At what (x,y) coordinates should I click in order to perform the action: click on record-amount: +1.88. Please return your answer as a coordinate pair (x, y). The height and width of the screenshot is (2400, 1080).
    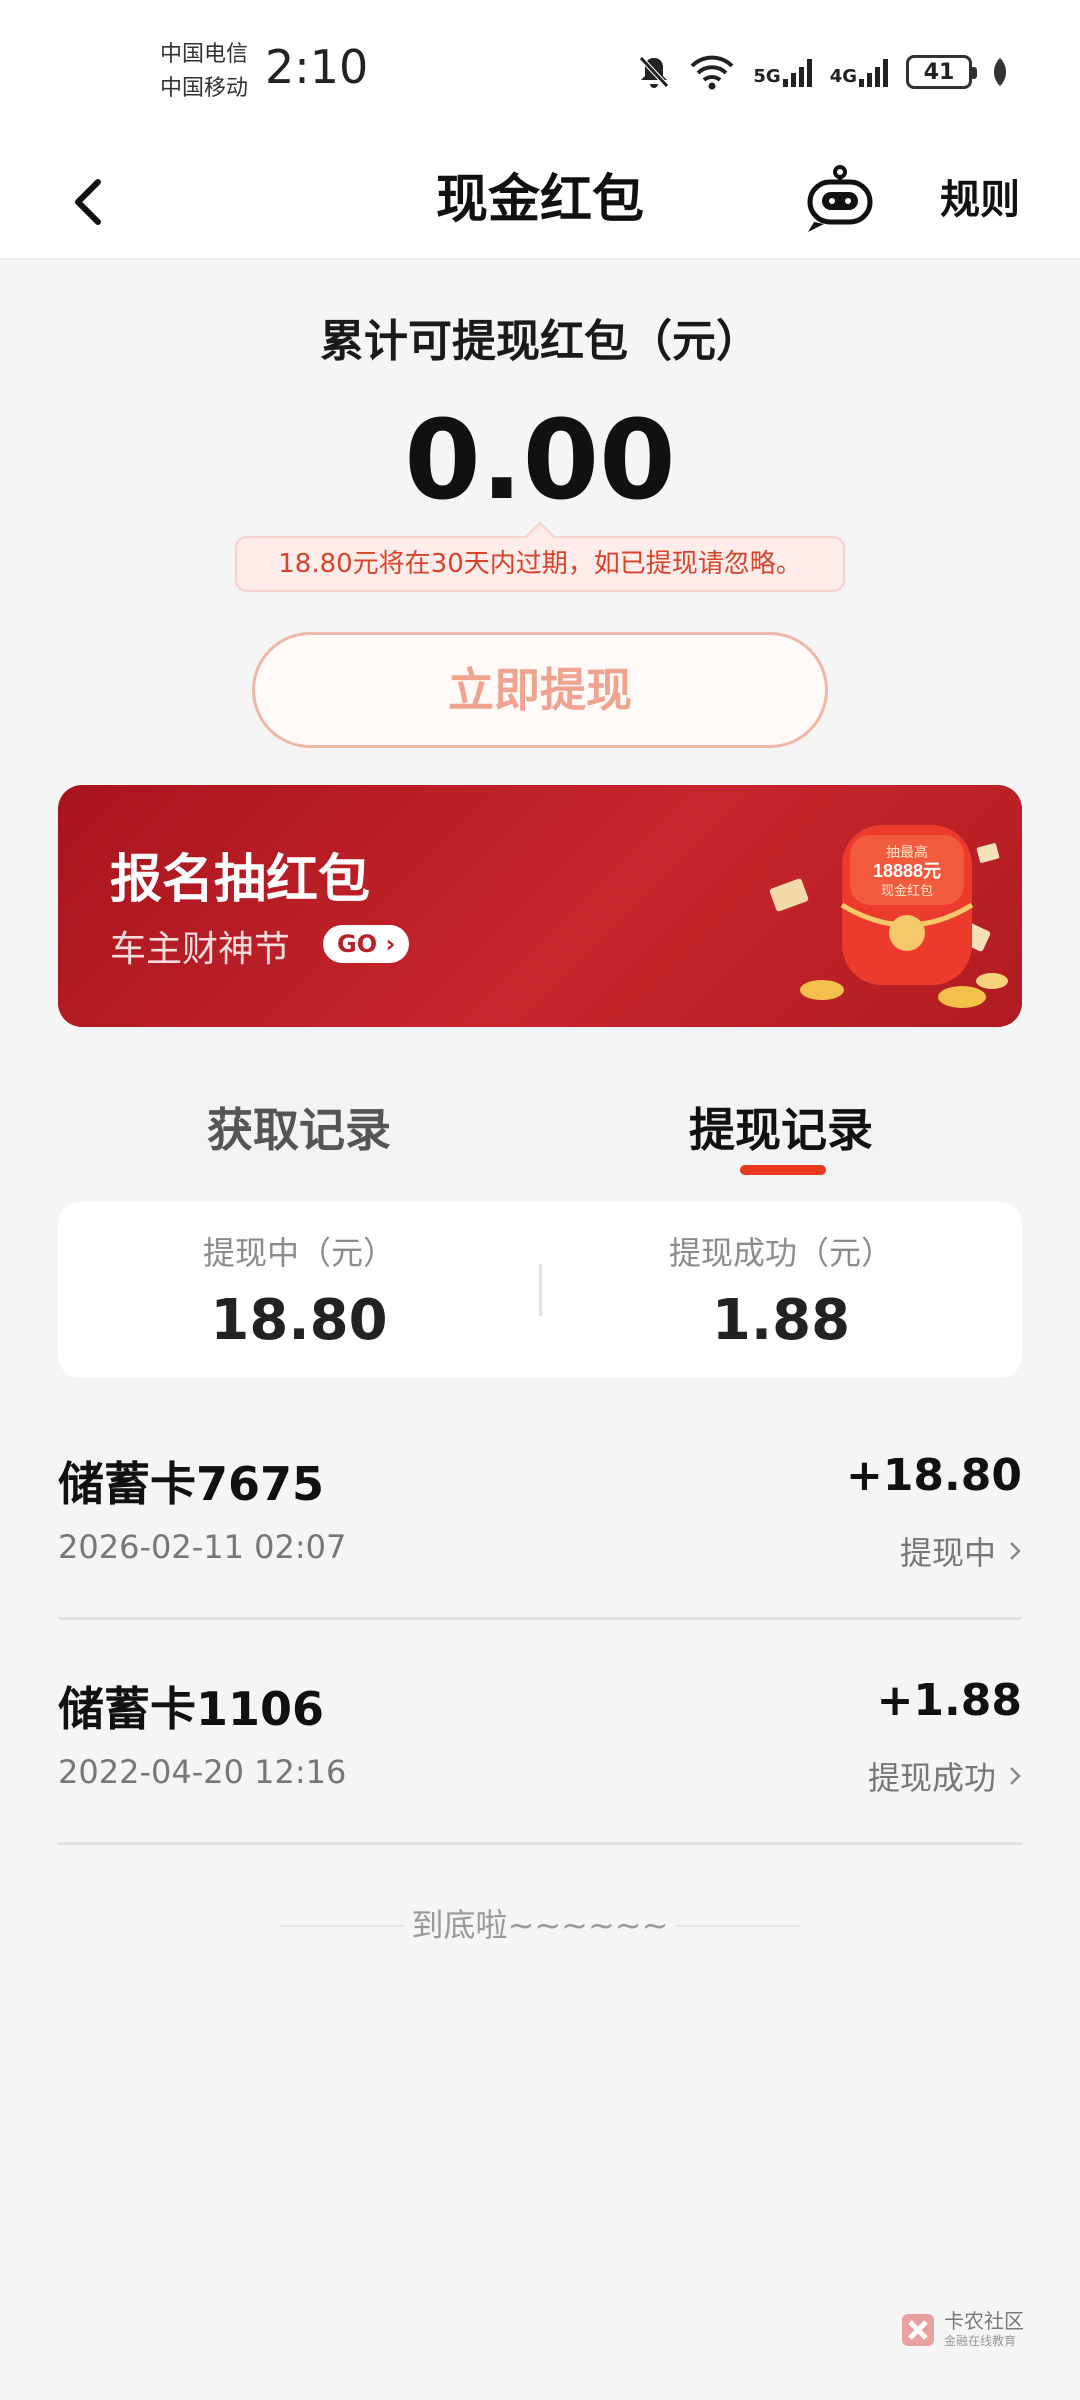
    Looking at the image, I should click on (949, 1700).